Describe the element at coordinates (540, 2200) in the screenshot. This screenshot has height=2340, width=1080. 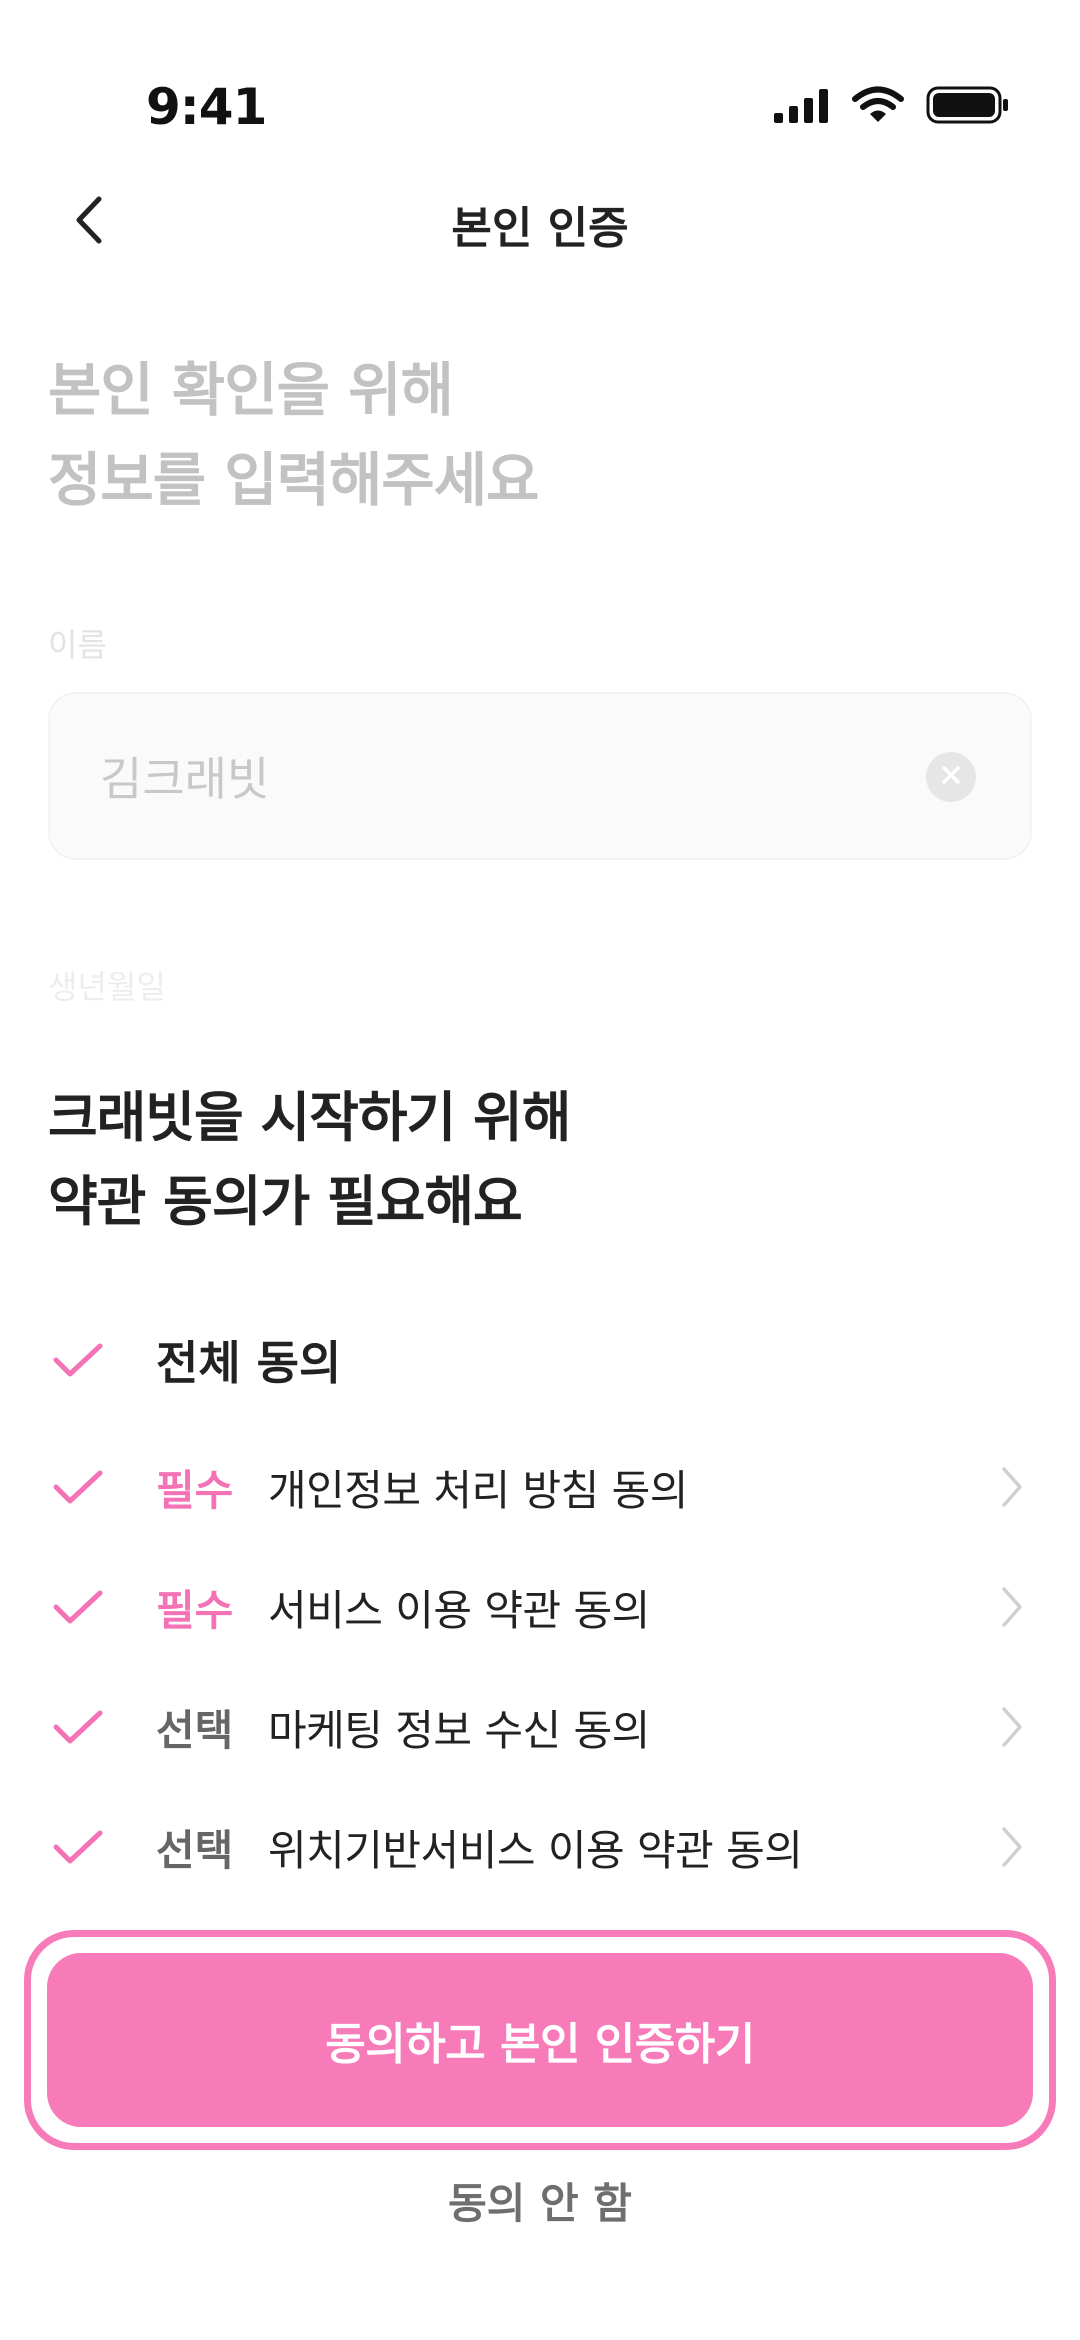
I see `decline-button: 동의 안 함` at that location.